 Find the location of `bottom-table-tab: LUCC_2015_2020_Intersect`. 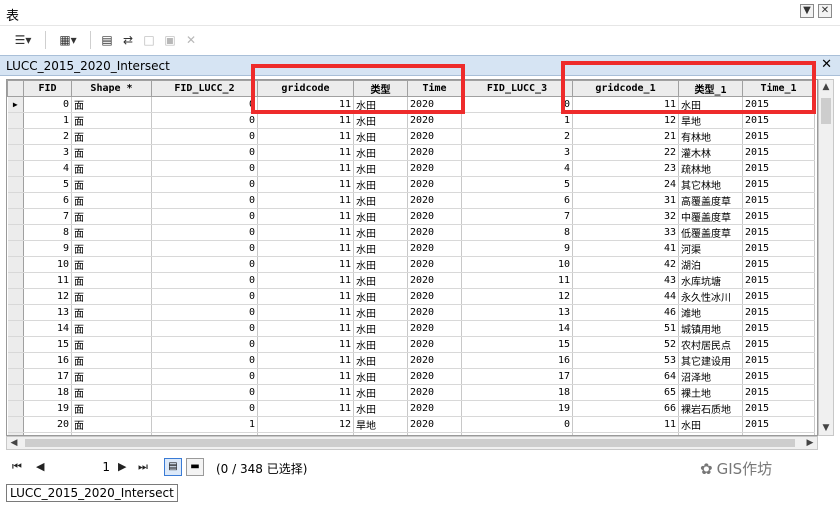

bottom-table-tab: LUCC_2015_2020_Intersect is located at coordinates (92, 493).